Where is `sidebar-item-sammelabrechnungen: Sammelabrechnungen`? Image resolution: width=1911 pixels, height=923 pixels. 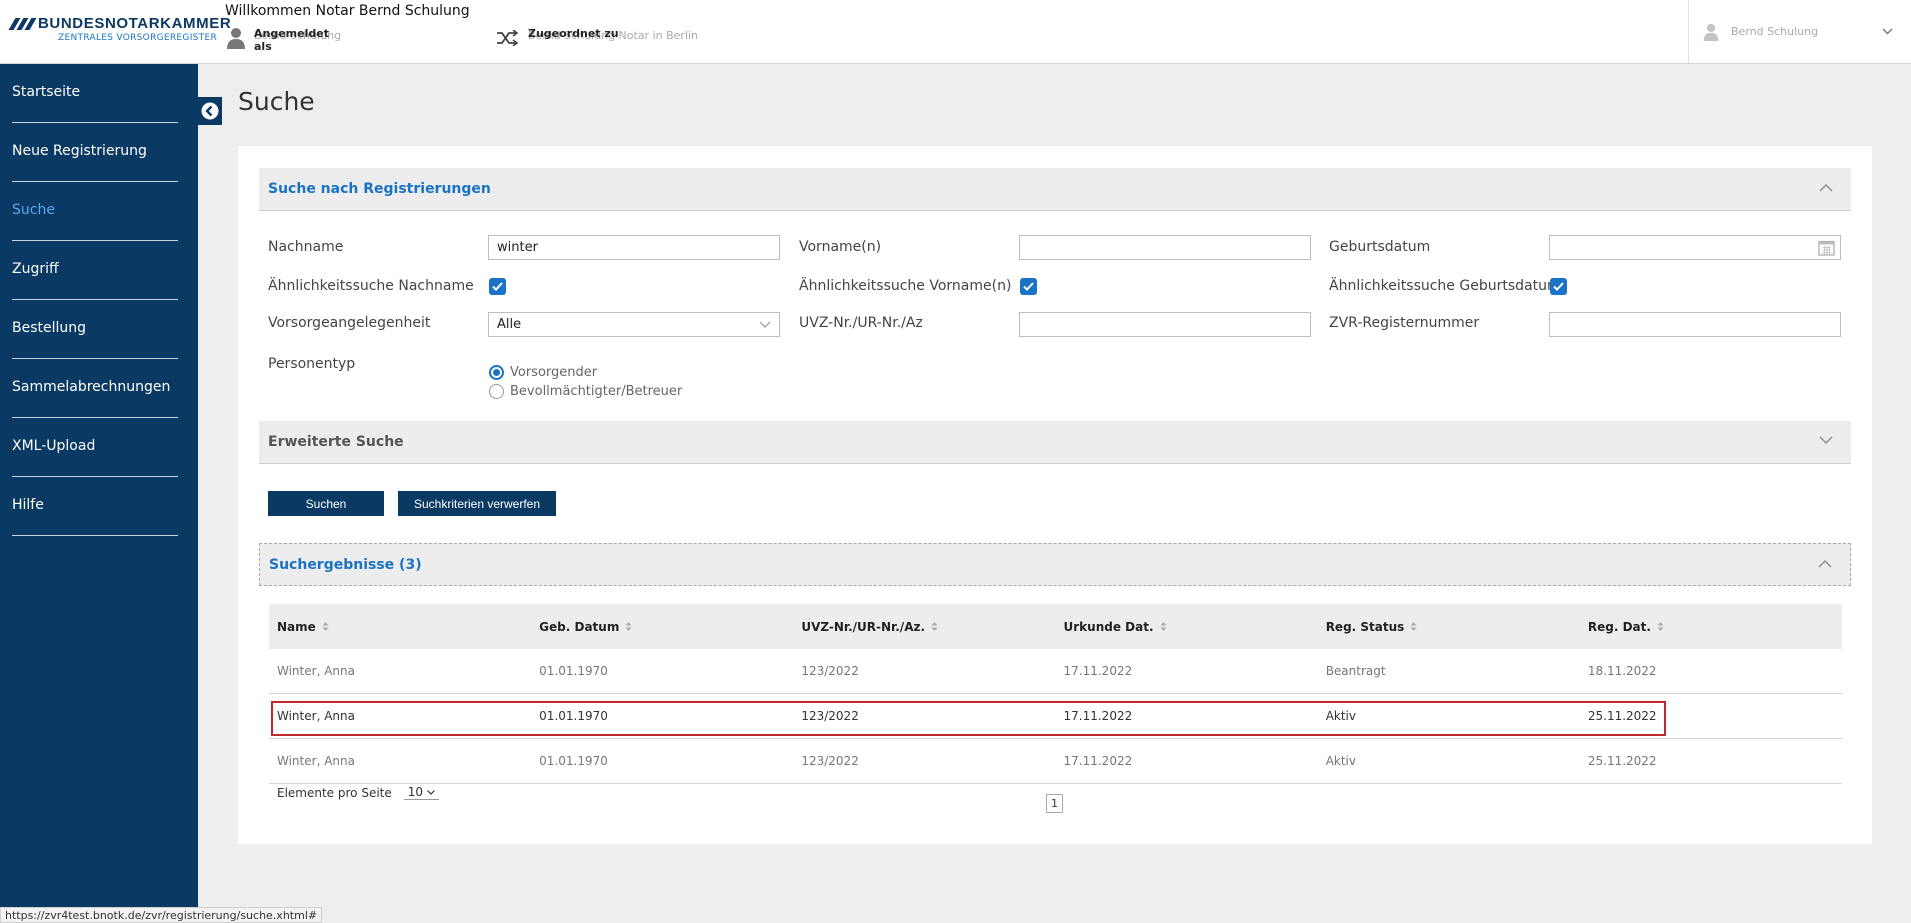
sidebar-item-sammelabrechnungen: Sammelabrechnungen is located at coordinates (95, 388).